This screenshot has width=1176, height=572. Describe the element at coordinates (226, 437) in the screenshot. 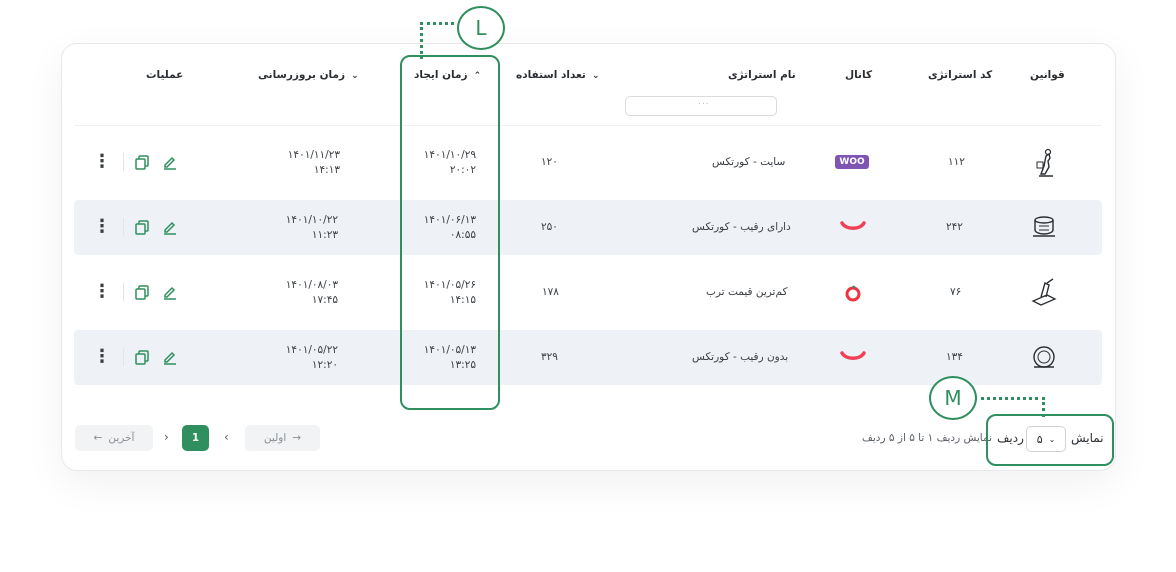

I see `prev-page-chevron-icon: ‹` at that location.